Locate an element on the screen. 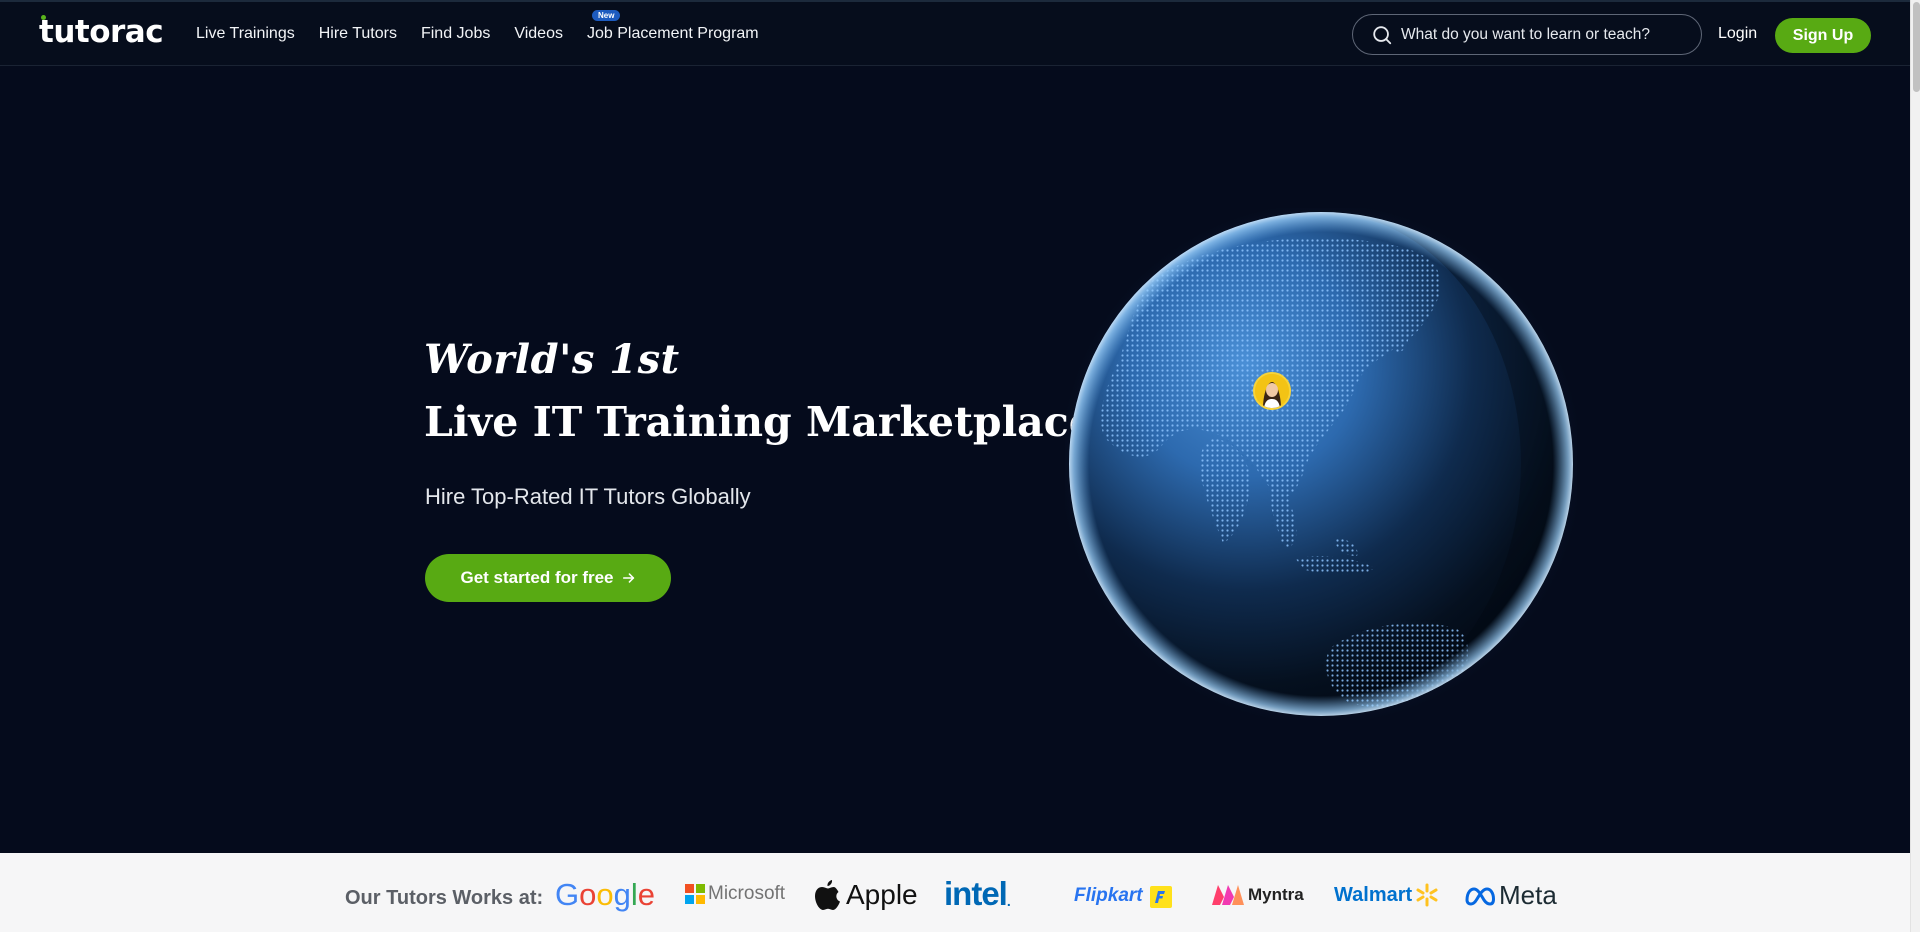  meta-logo: Meta is located at coordinates (1510, 895).